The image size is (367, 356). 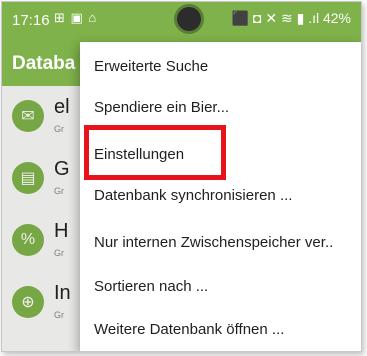 What do you see at coordinates (155, 152) in the screenshot?
I see `settings-highlight-box` at bounding box center [155, 152].